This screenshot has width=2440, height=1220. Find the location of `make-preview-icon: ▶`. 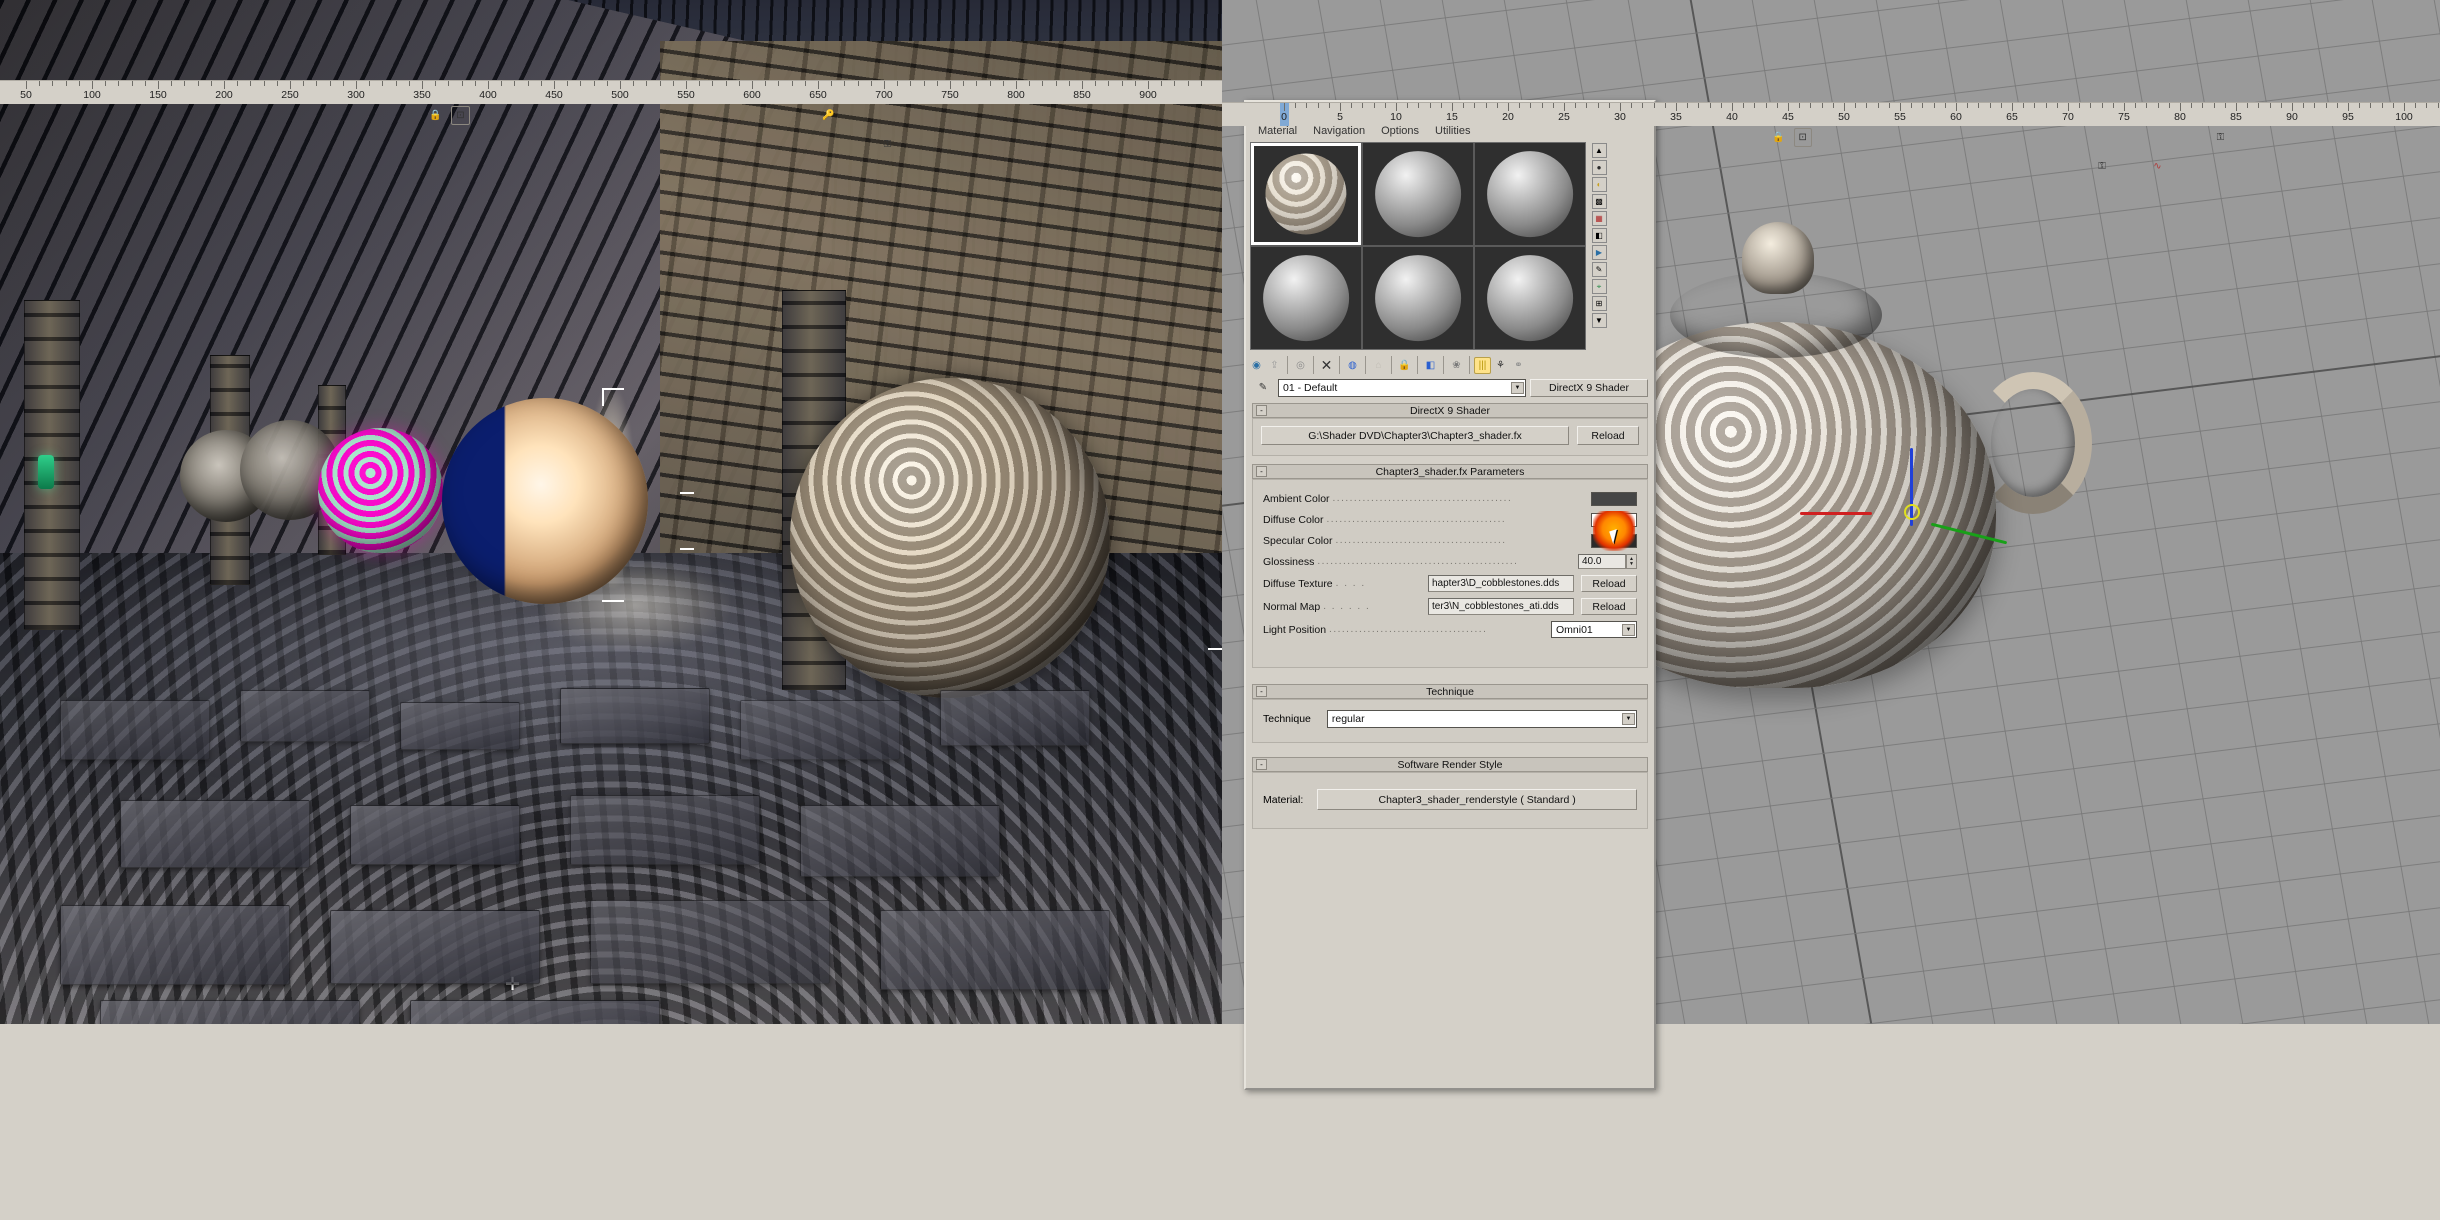

make-preview-icon: ▶ is located at coordinates (1599, 252).